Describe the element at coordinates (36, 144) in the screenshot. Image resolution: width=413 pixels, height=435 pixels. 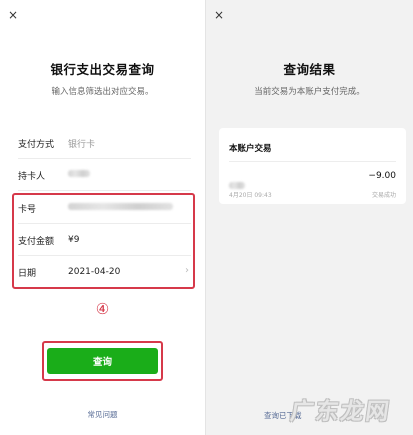
I see `payment-method-label: 支付方式` at that location.